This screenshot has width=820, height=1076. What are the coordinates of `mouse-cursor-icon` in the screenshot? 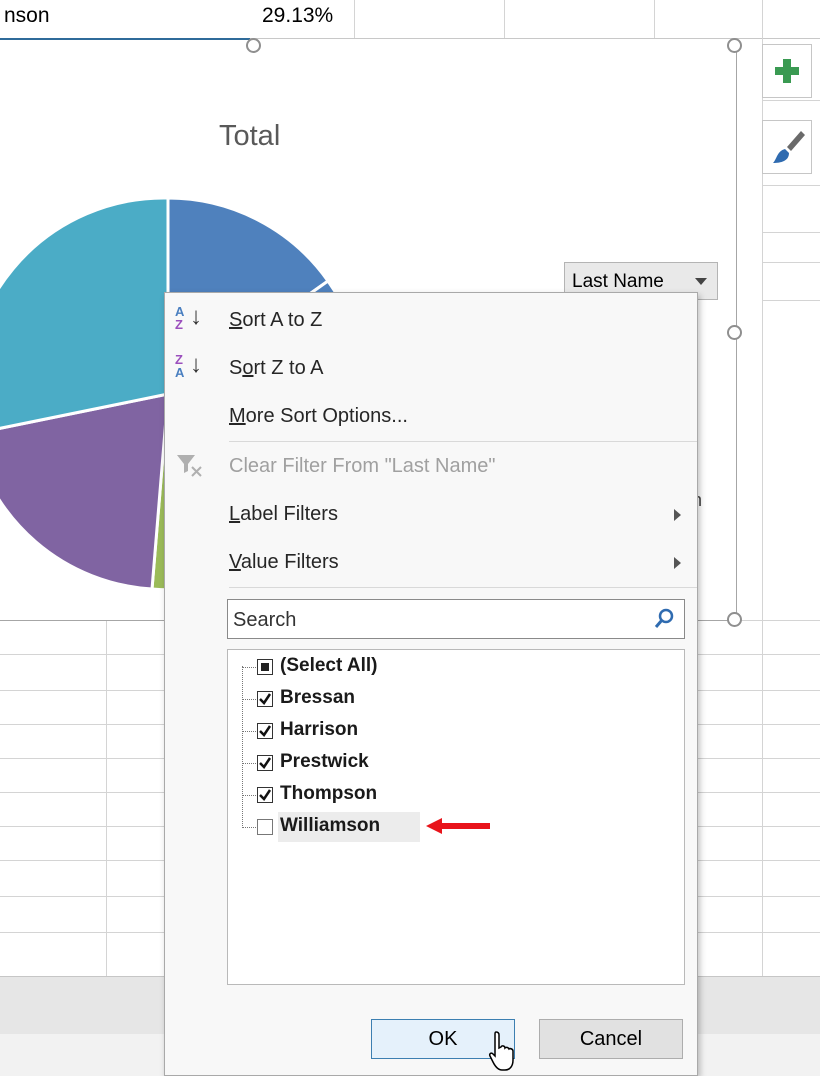 It's located at (501, 1051).